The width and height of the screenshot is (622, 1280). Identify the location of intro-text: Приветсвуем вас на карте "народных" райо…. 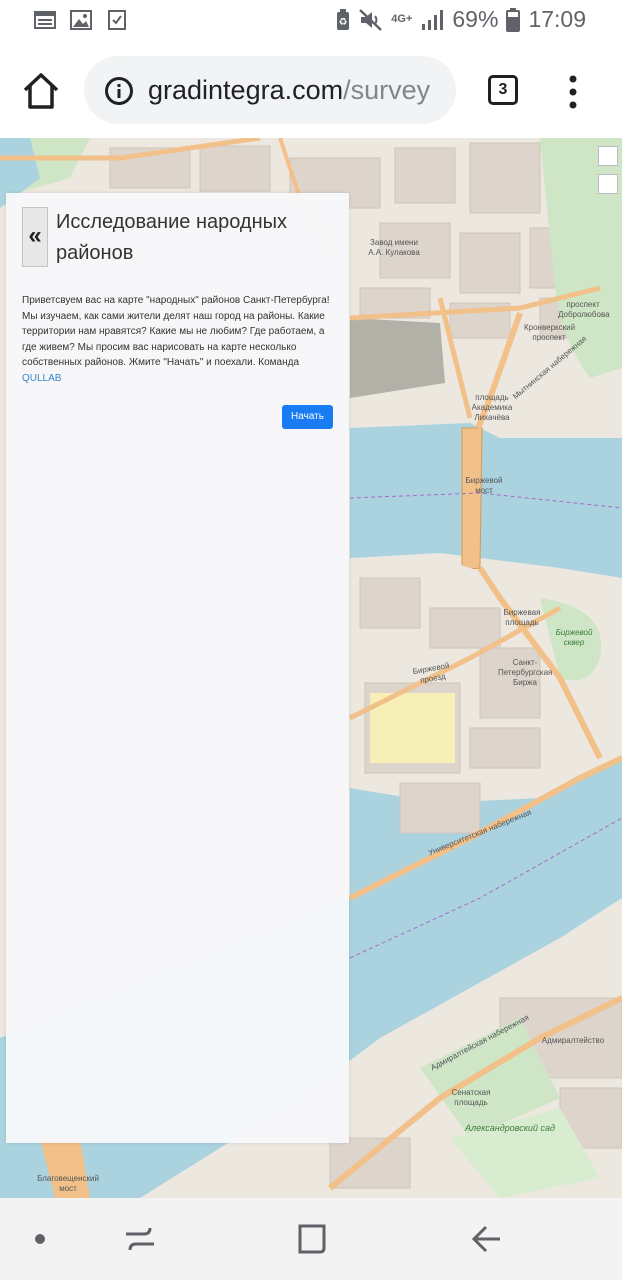
(176, 332).